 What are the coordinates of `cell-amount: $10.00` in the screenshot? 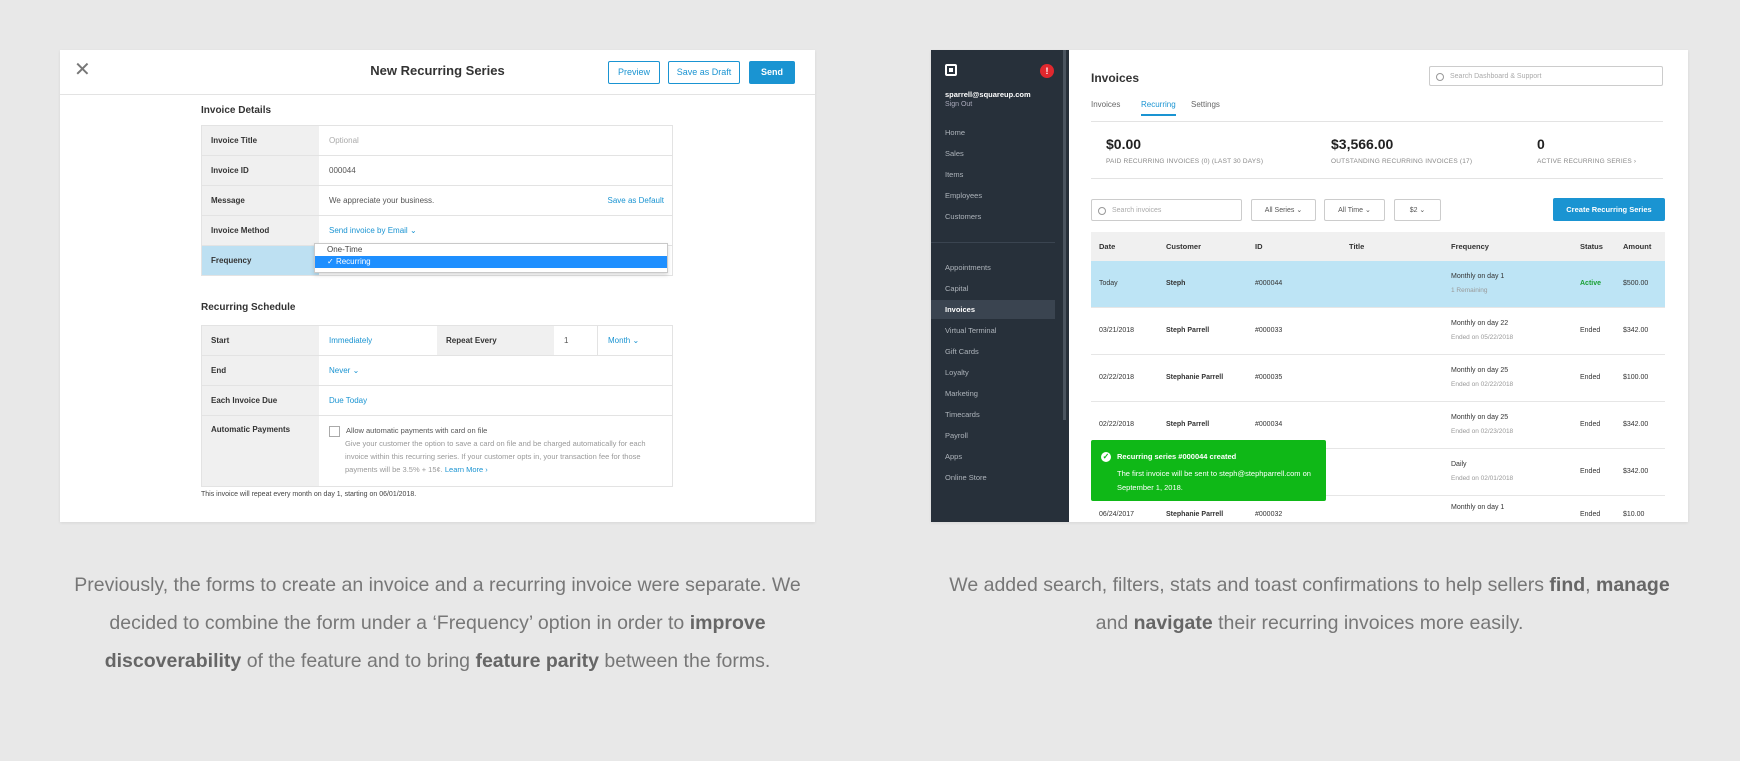 It's located at (1634, 514).